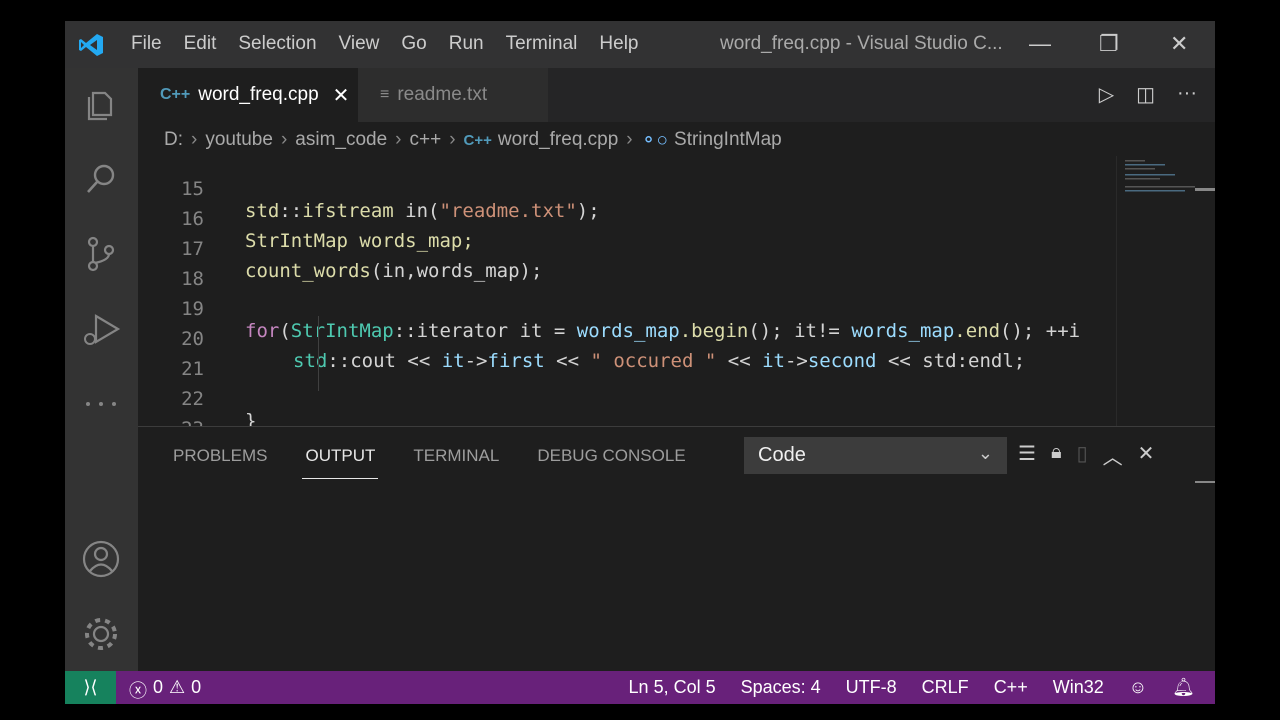 Image resolution: width=1280 pixels, height=720 pixels. I want to click on lock-scroll-icon: 🔒︎, so click(1056, 455).